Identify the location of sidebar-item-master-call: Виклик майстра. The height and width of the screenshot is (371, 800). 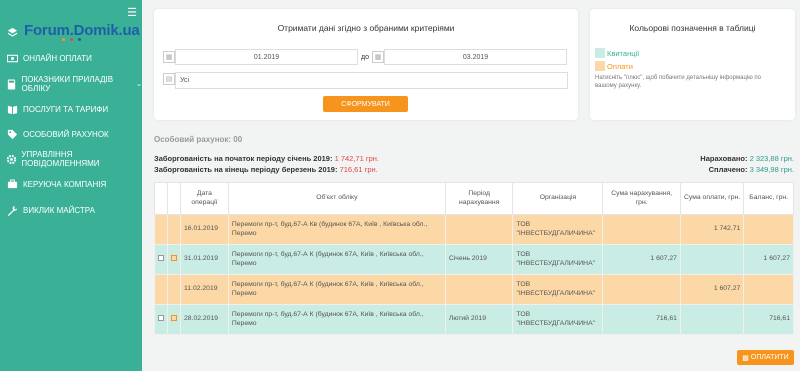
(71, 210).